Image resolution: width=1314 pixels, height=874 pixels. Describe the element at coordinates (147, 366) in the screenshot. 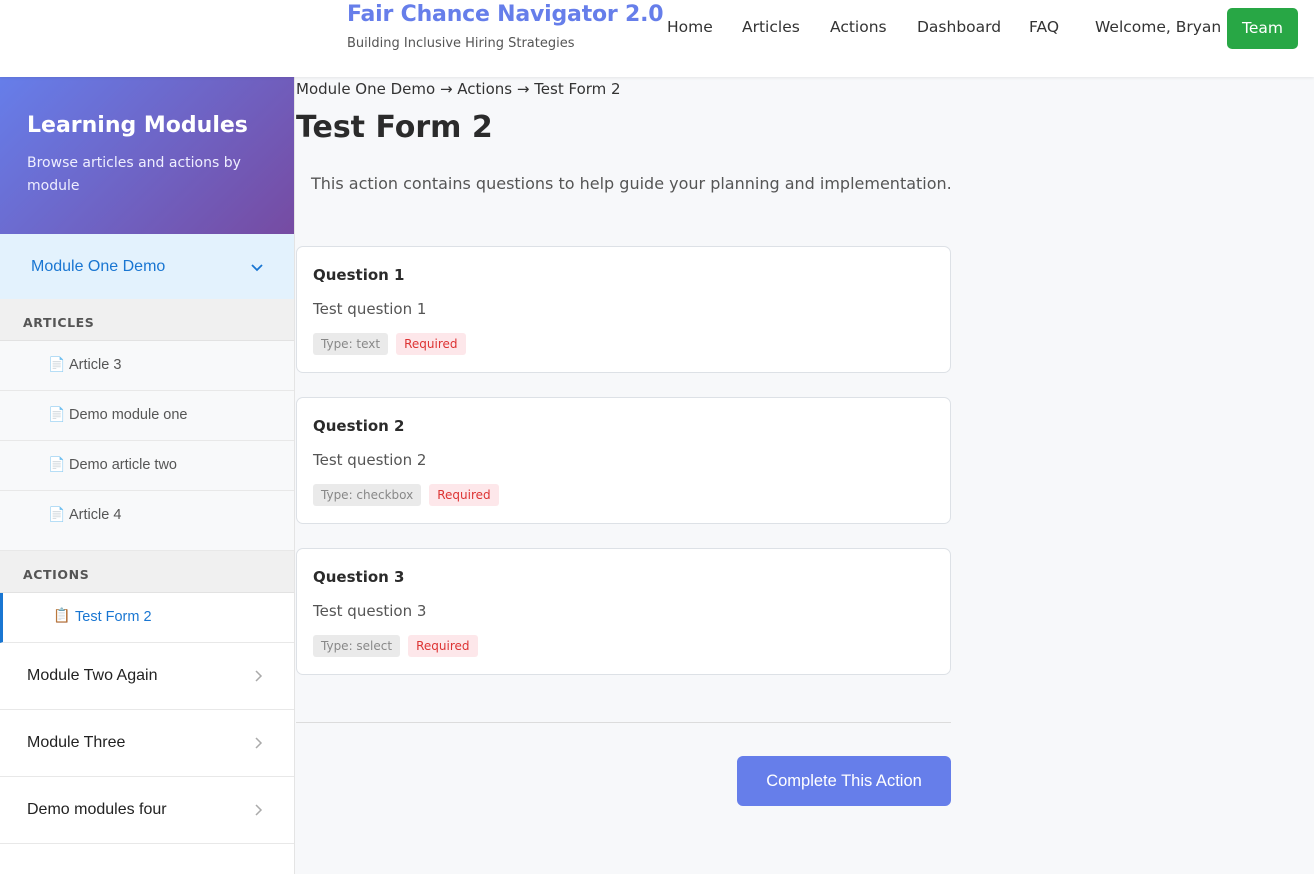

I see `sidebar-article-item: 📄 Article 3` at that location.